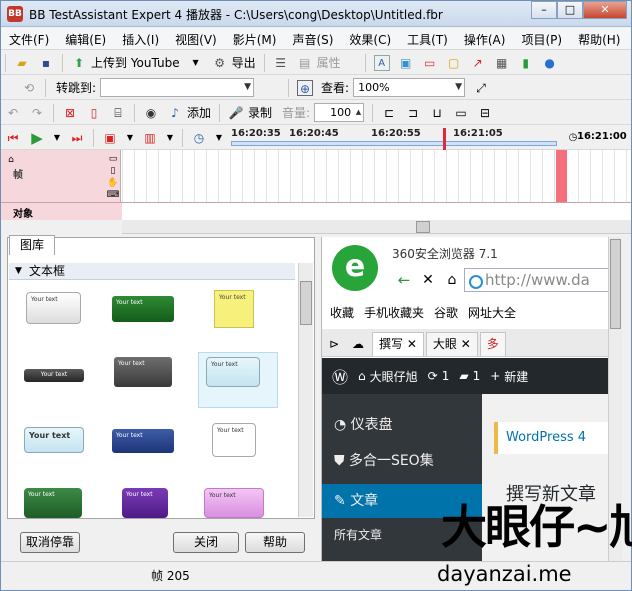  I want to click on close-button: 关闭, so click(206, 542).